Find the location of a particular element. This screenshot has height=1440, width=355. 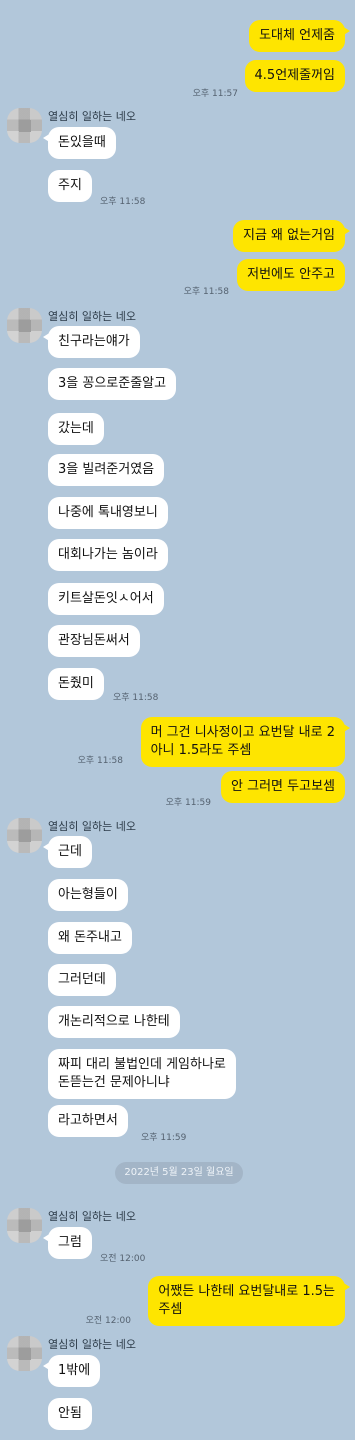

message-bubble: 1밖에 is located at coordinates (71, 1371).